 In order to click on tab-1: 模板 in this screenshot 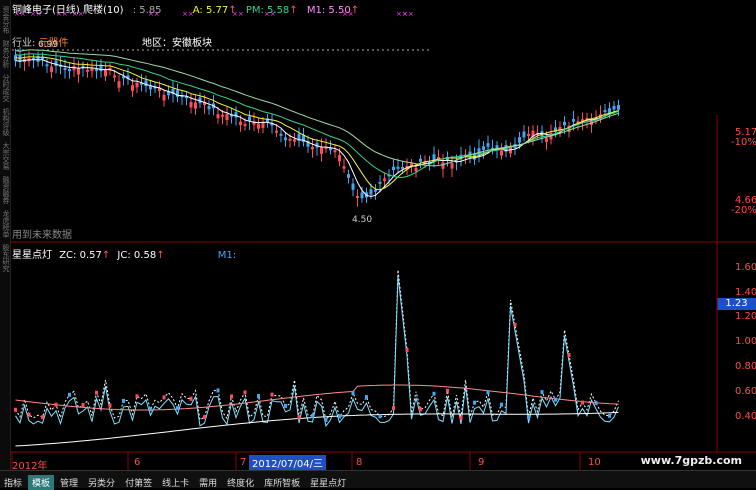, I will do `click(41, 482)`.